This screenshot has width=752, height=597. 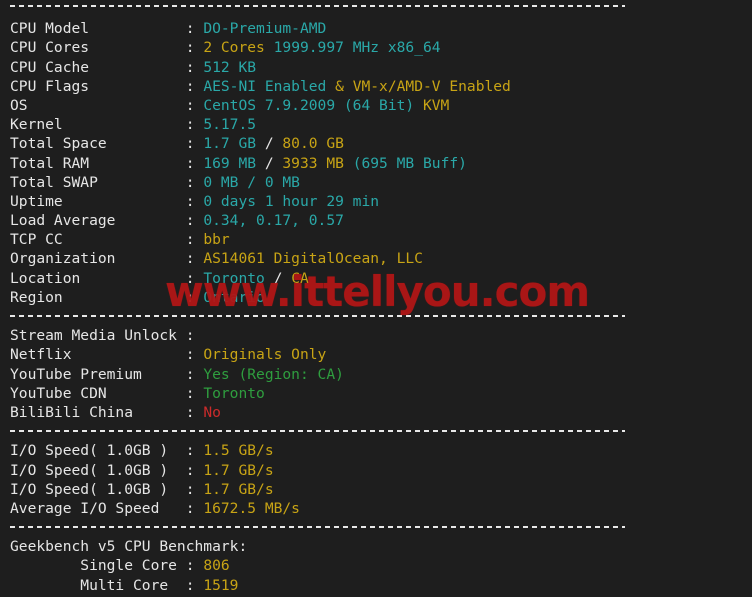 What do you see at coordinates (98, 240) in the screenshot?
I see `info-row-label: TCP CC` at bounding box center [98, 240].